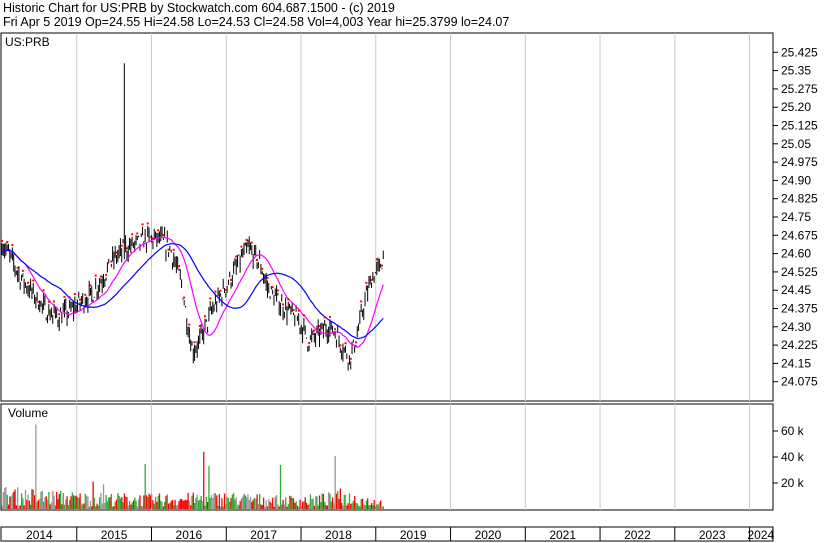  Describe the element at coordinates (712, 535) in the screenshot. I see `year-label: 2023` at that location.